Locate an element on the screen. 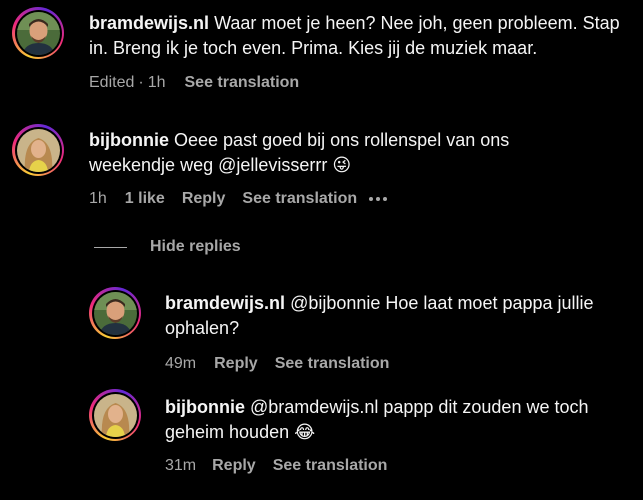  comment-meta: 1h 1 like Reply See translation is located at coordinates (246, 199).